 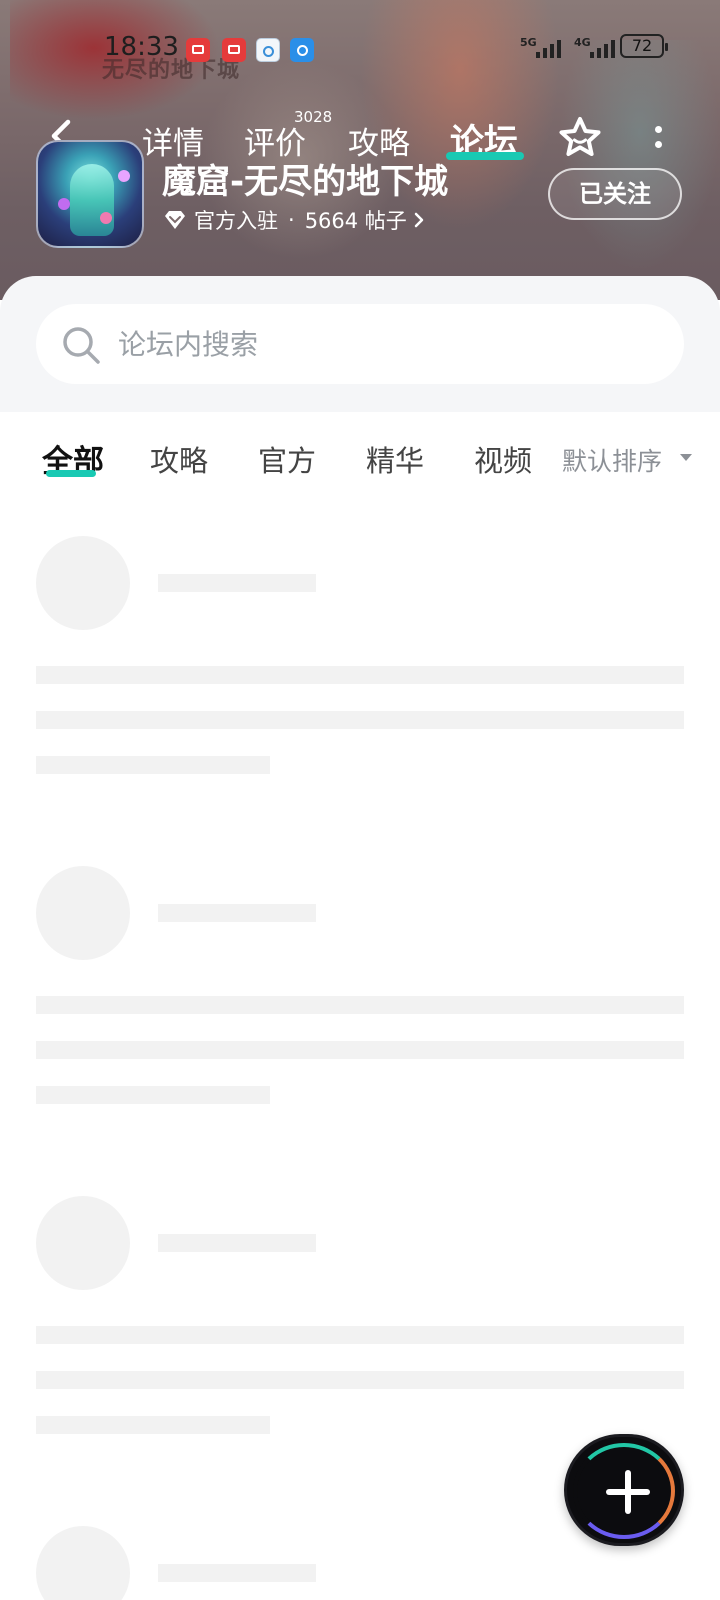 What do you see at coordinates (528, 42) in the screenshot?
I see `signal-5g-label: 5G` at bounding box center [528, 42].